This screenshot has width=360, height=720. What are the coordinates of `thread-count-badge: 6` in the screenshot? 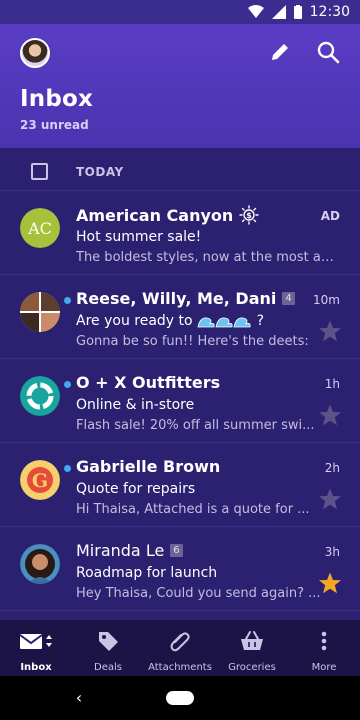 It's located at (176, 550).